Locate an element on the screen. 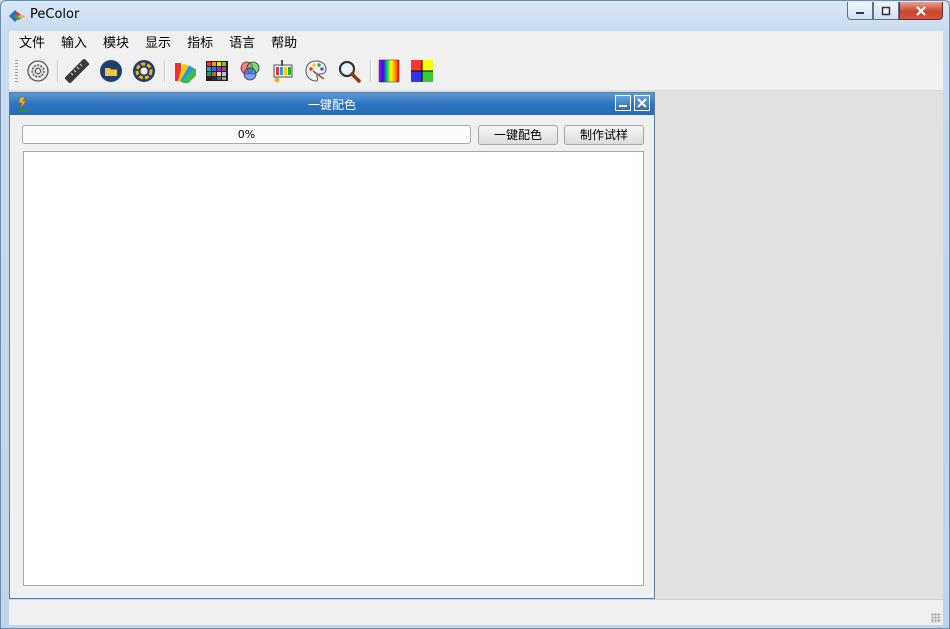  main-toolbar is located at coordinates (476, 71).